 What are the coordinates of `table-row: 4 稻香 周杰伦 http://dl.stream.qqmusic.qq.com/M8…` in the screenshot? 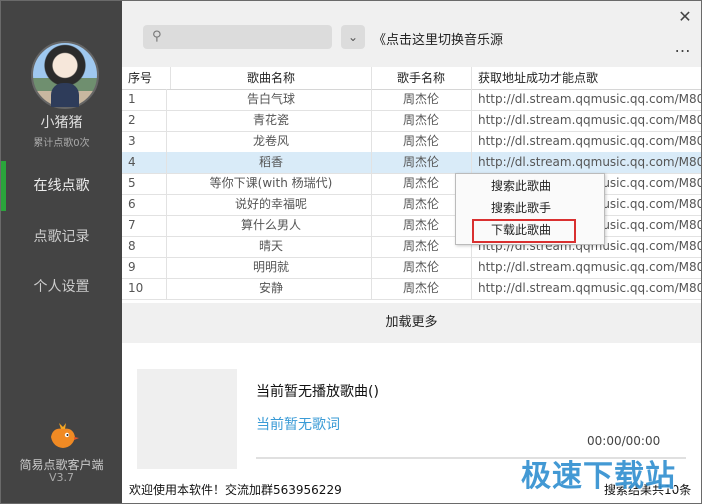 It's located at (411, 163).